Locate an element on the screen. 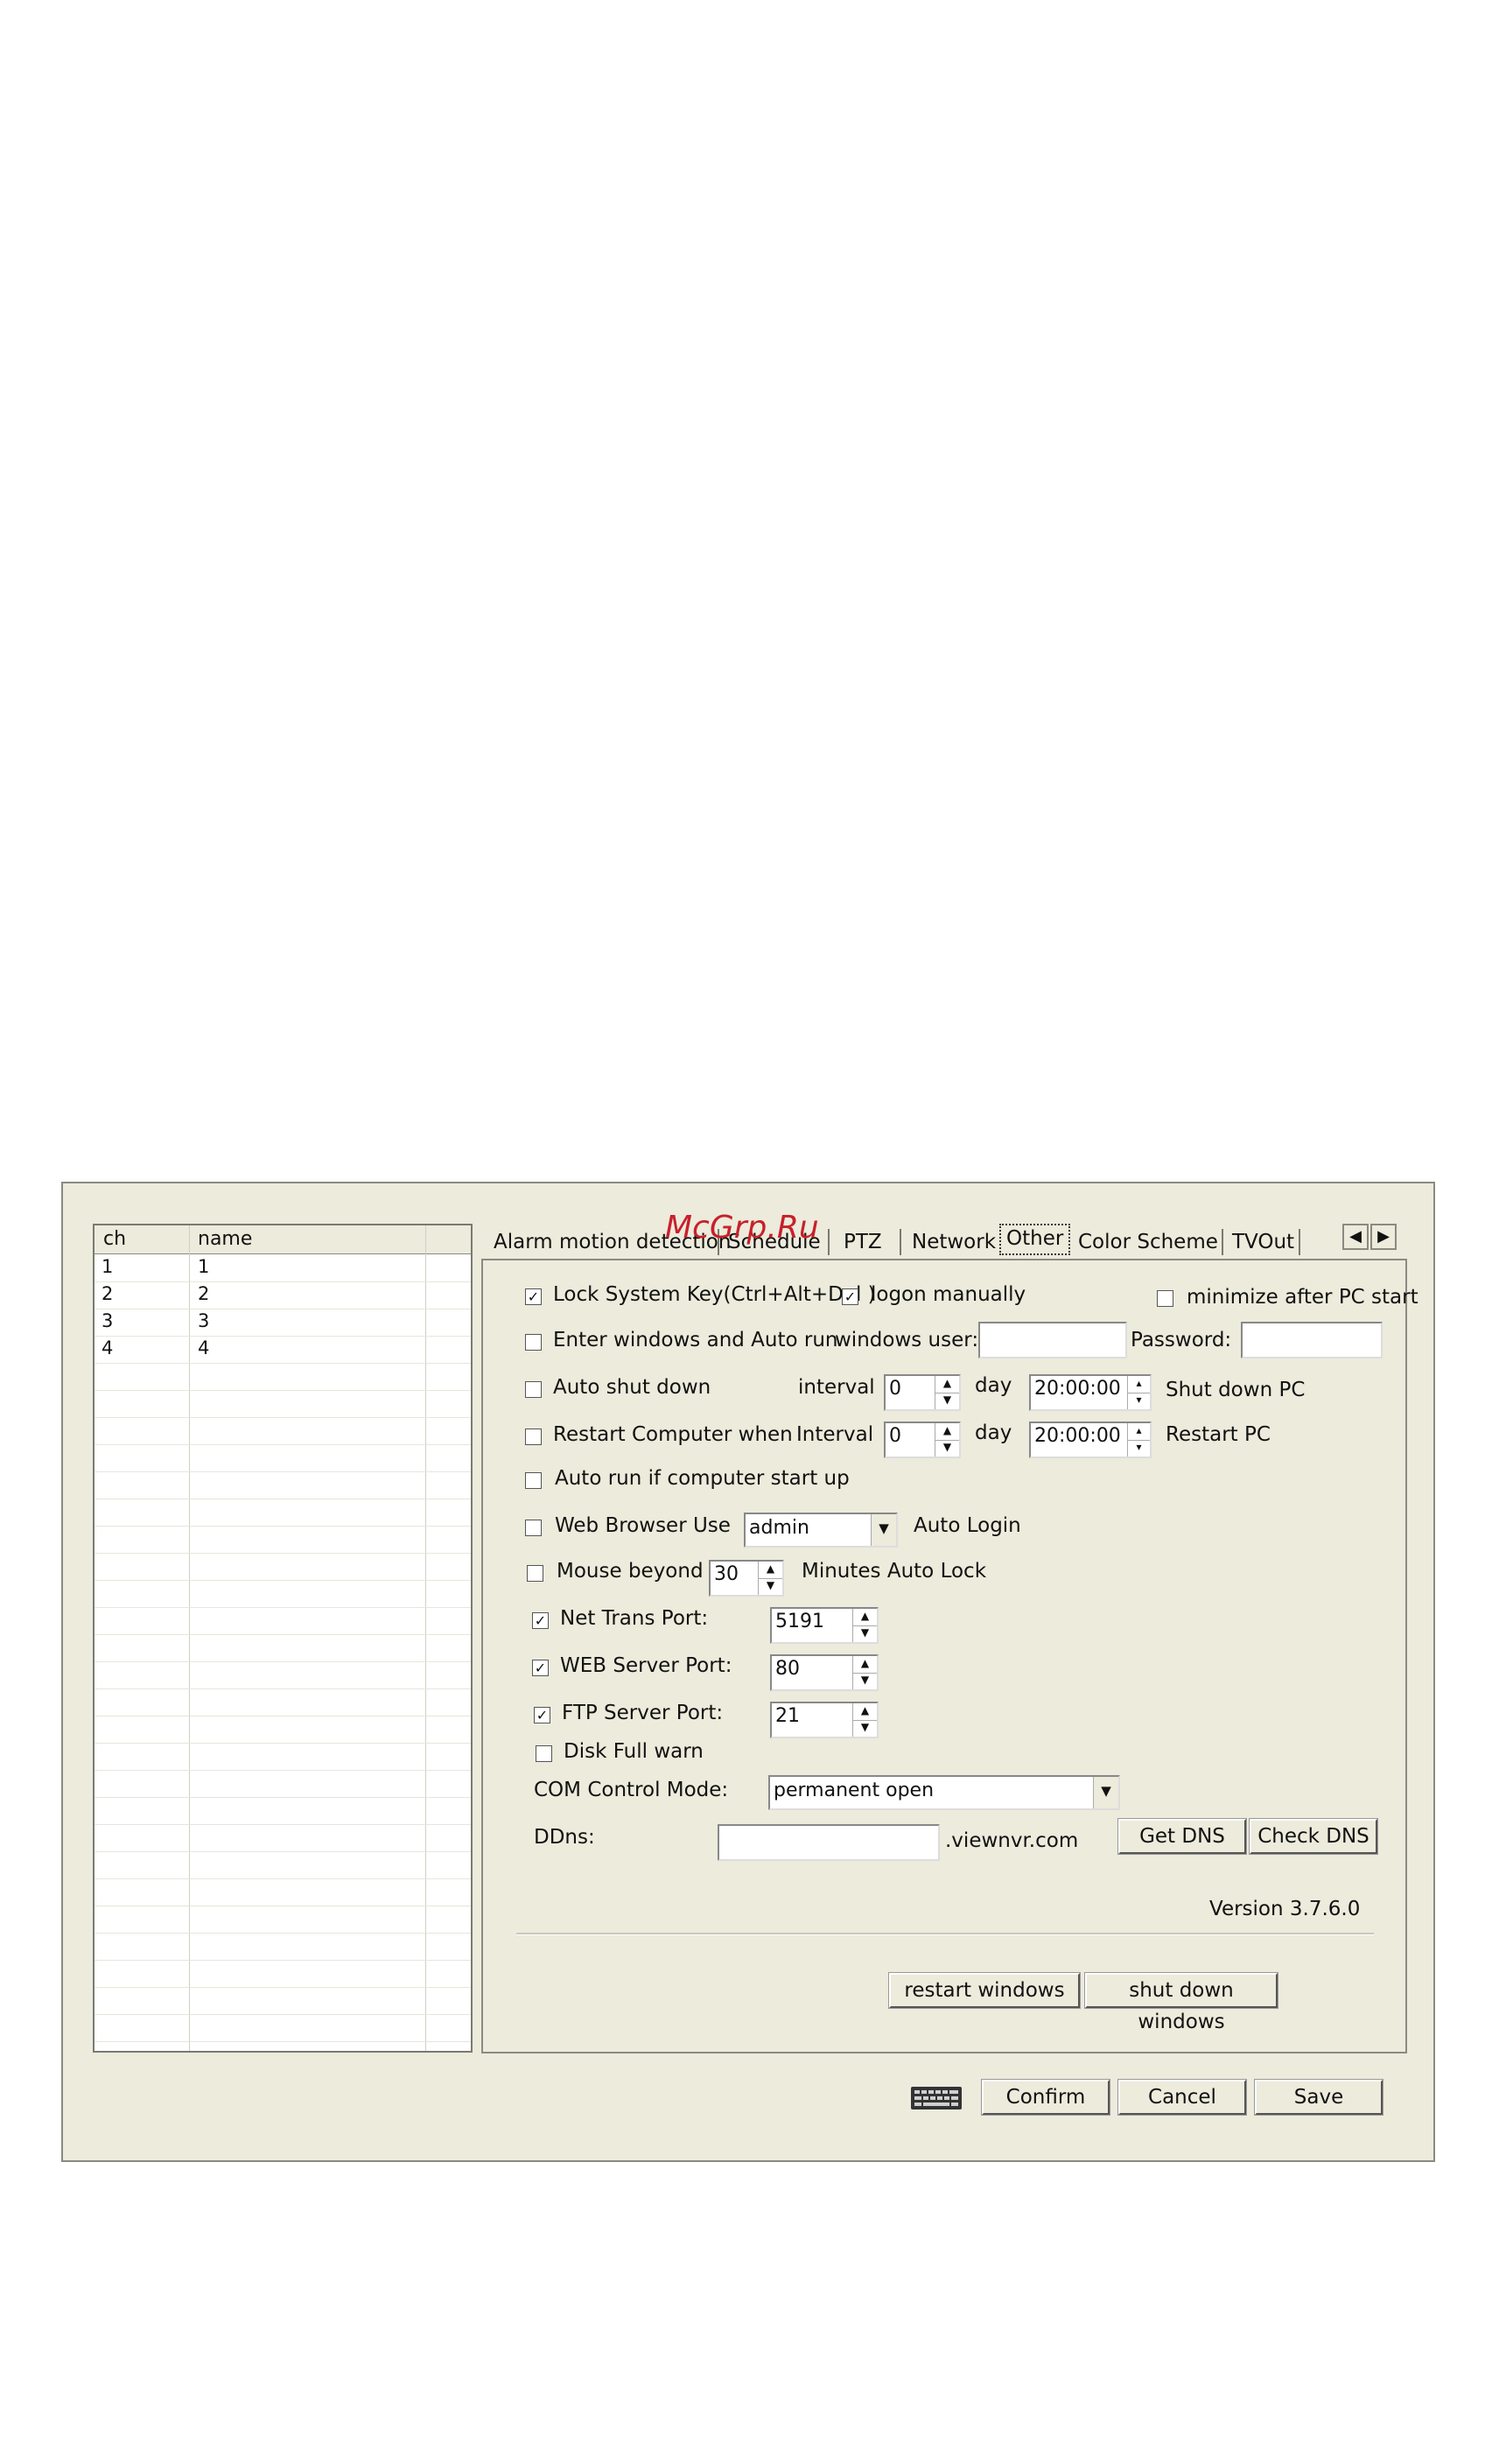  tab-tvout: TVOut is located at coordinates (1263, 1242).